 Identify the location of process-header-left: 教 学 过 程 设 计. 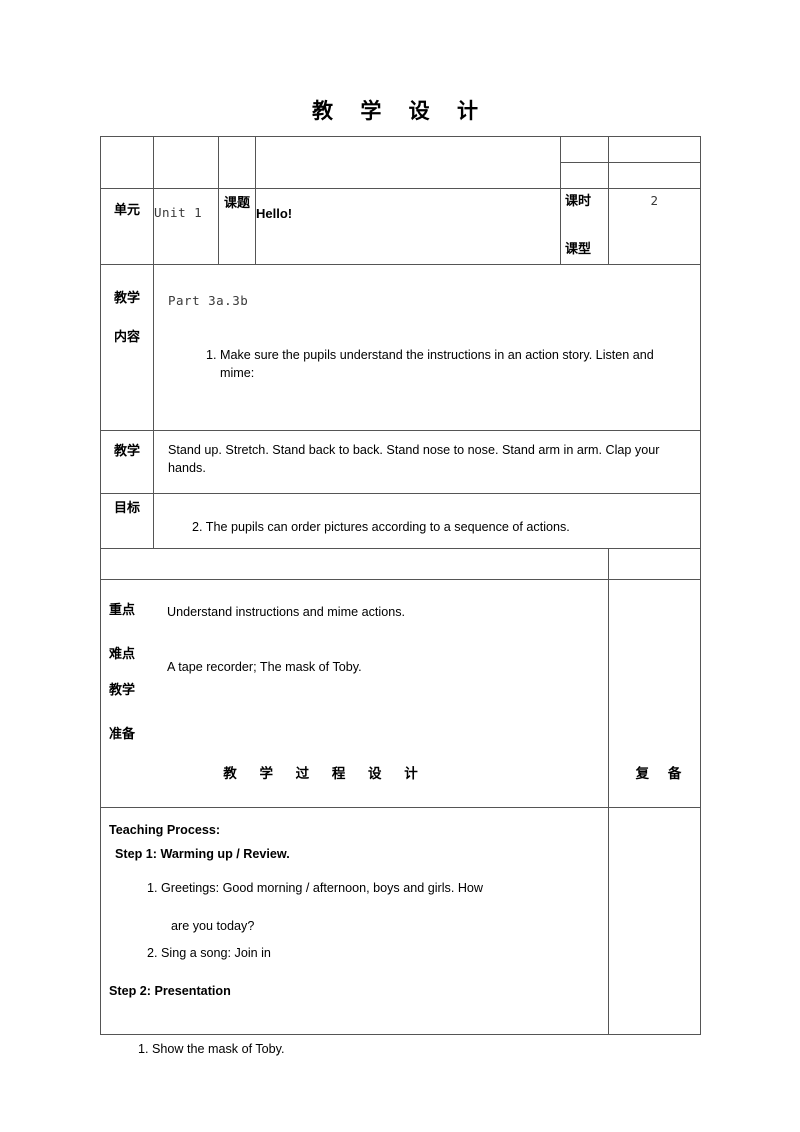
(325, 774).